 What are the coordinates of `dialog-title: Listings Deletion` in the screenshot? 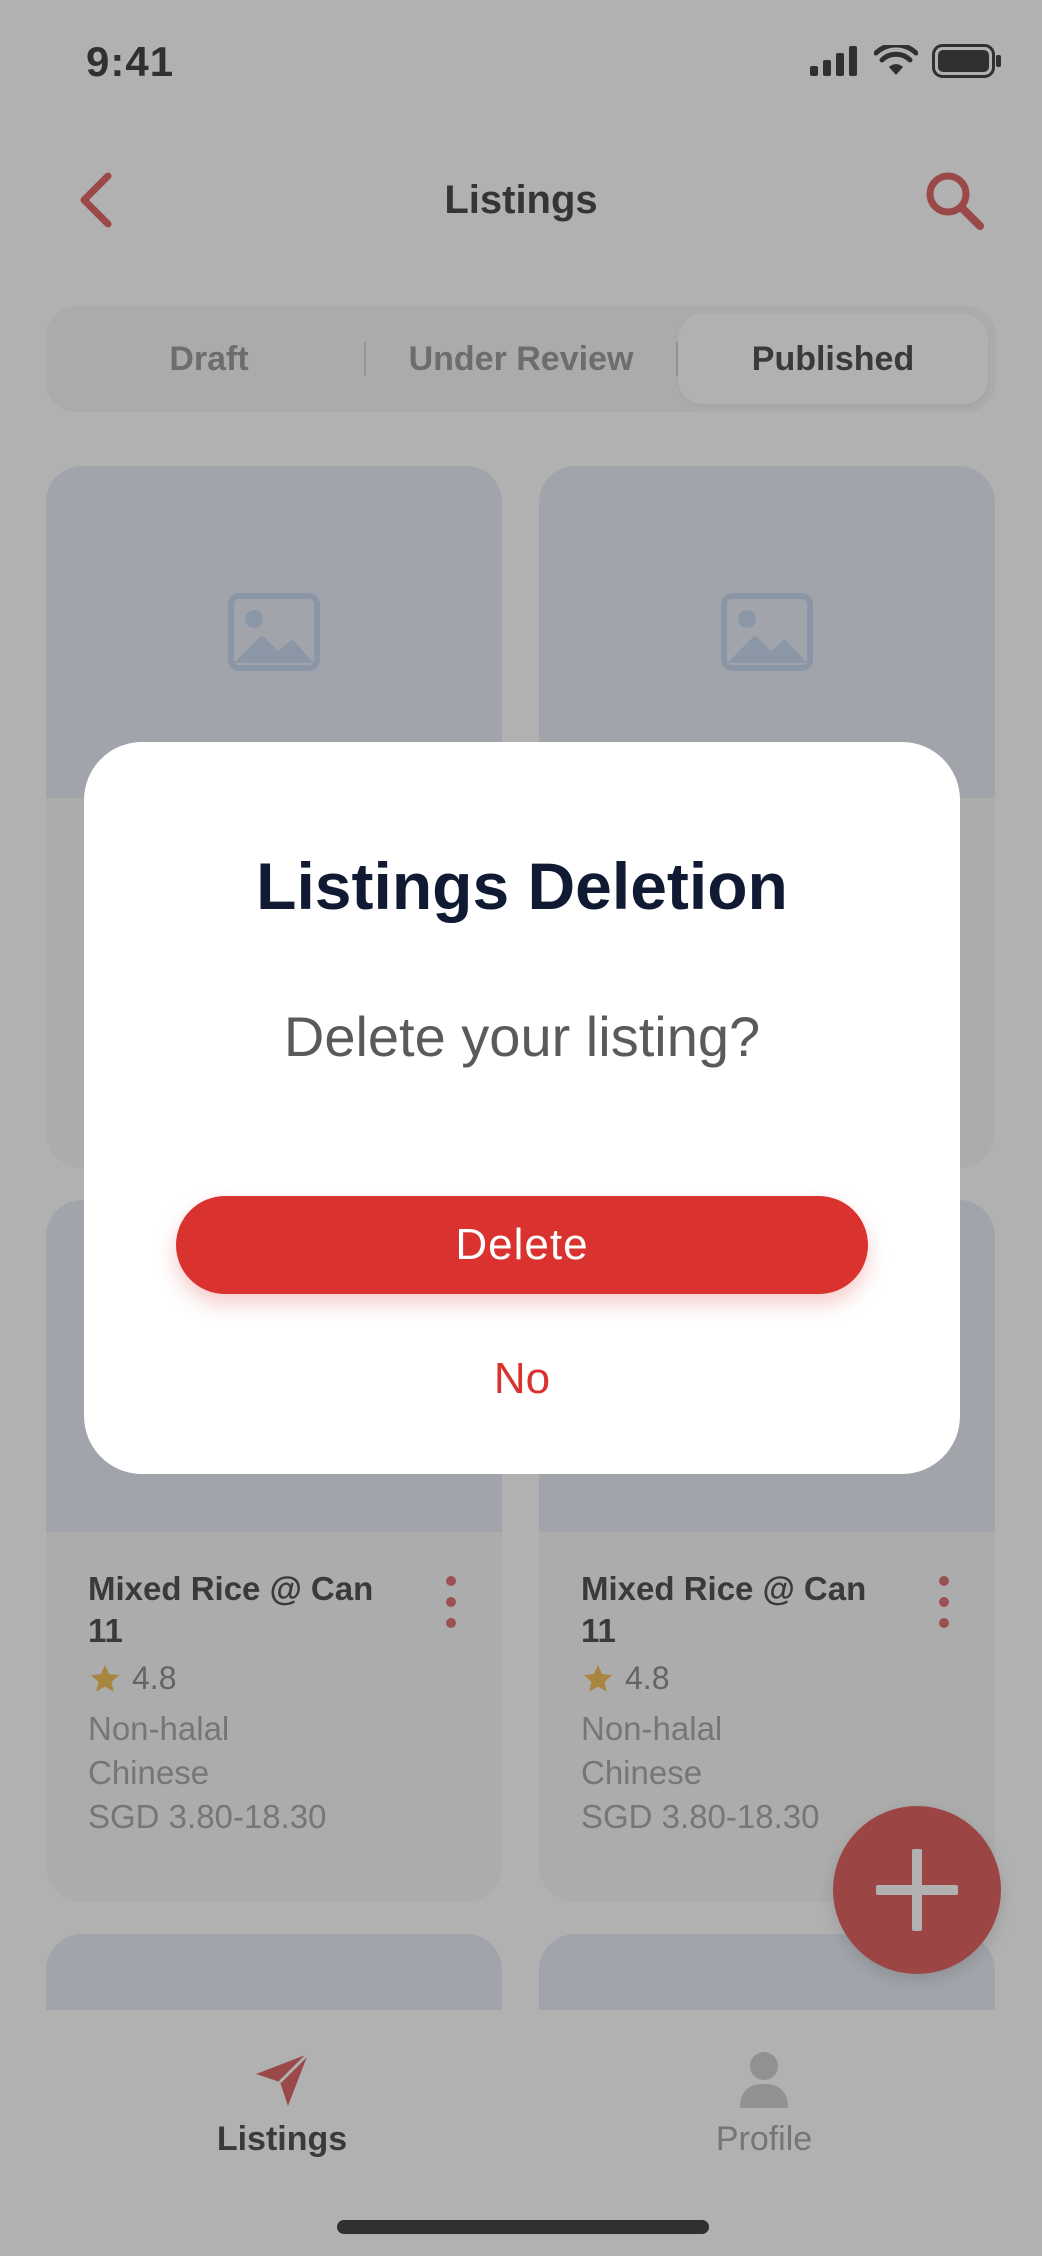 It's located at (522, 886).